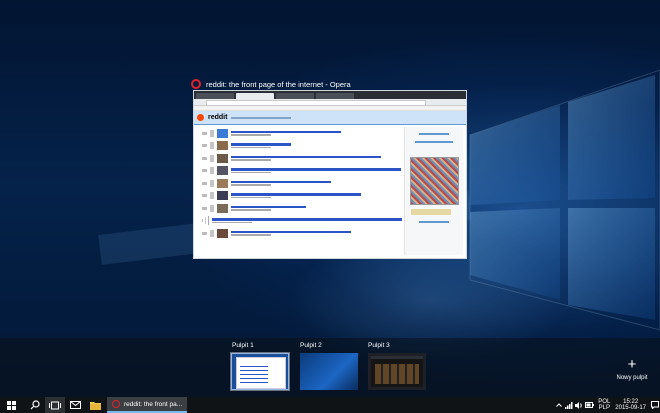  I want to click on mail-icon, so click(75, 405).